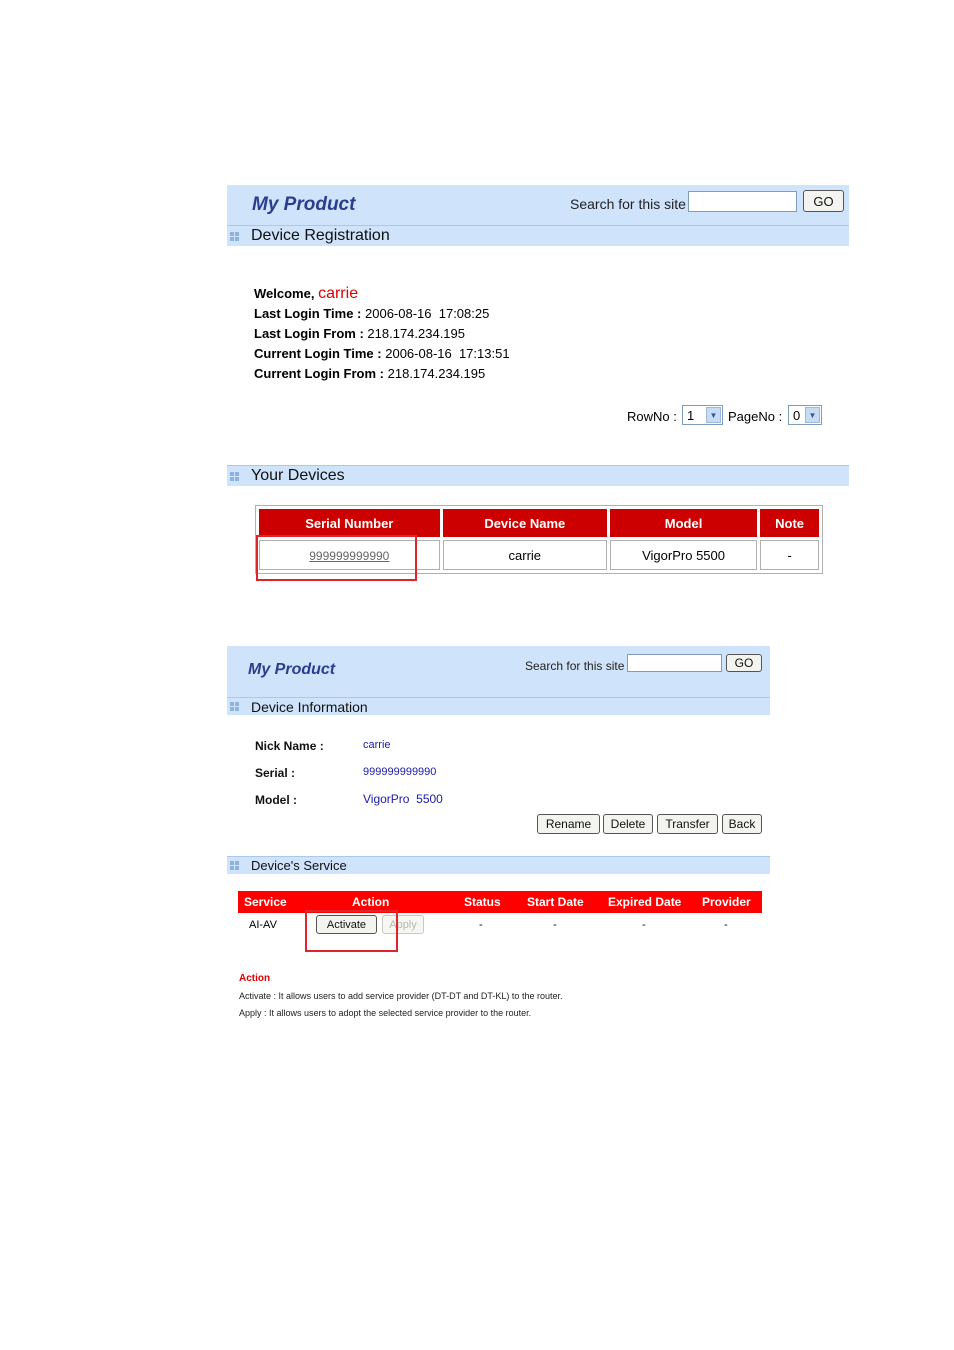 Image resolution: width=954 pixels, height=1350 pixels. I want to click on panel1-search-label: Search for this site, so click(628, 204).